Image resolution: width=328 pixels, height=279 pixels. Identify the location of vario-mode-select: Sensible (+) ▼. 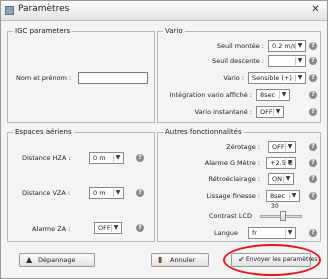
(277, 78).